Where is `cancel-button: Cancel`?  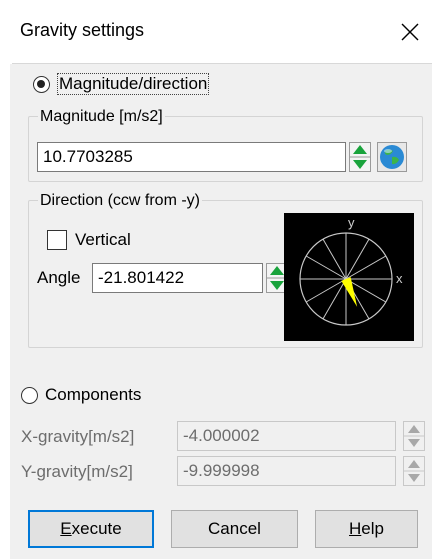 cancel-button: Cancel is located at coordinates (234, 529).